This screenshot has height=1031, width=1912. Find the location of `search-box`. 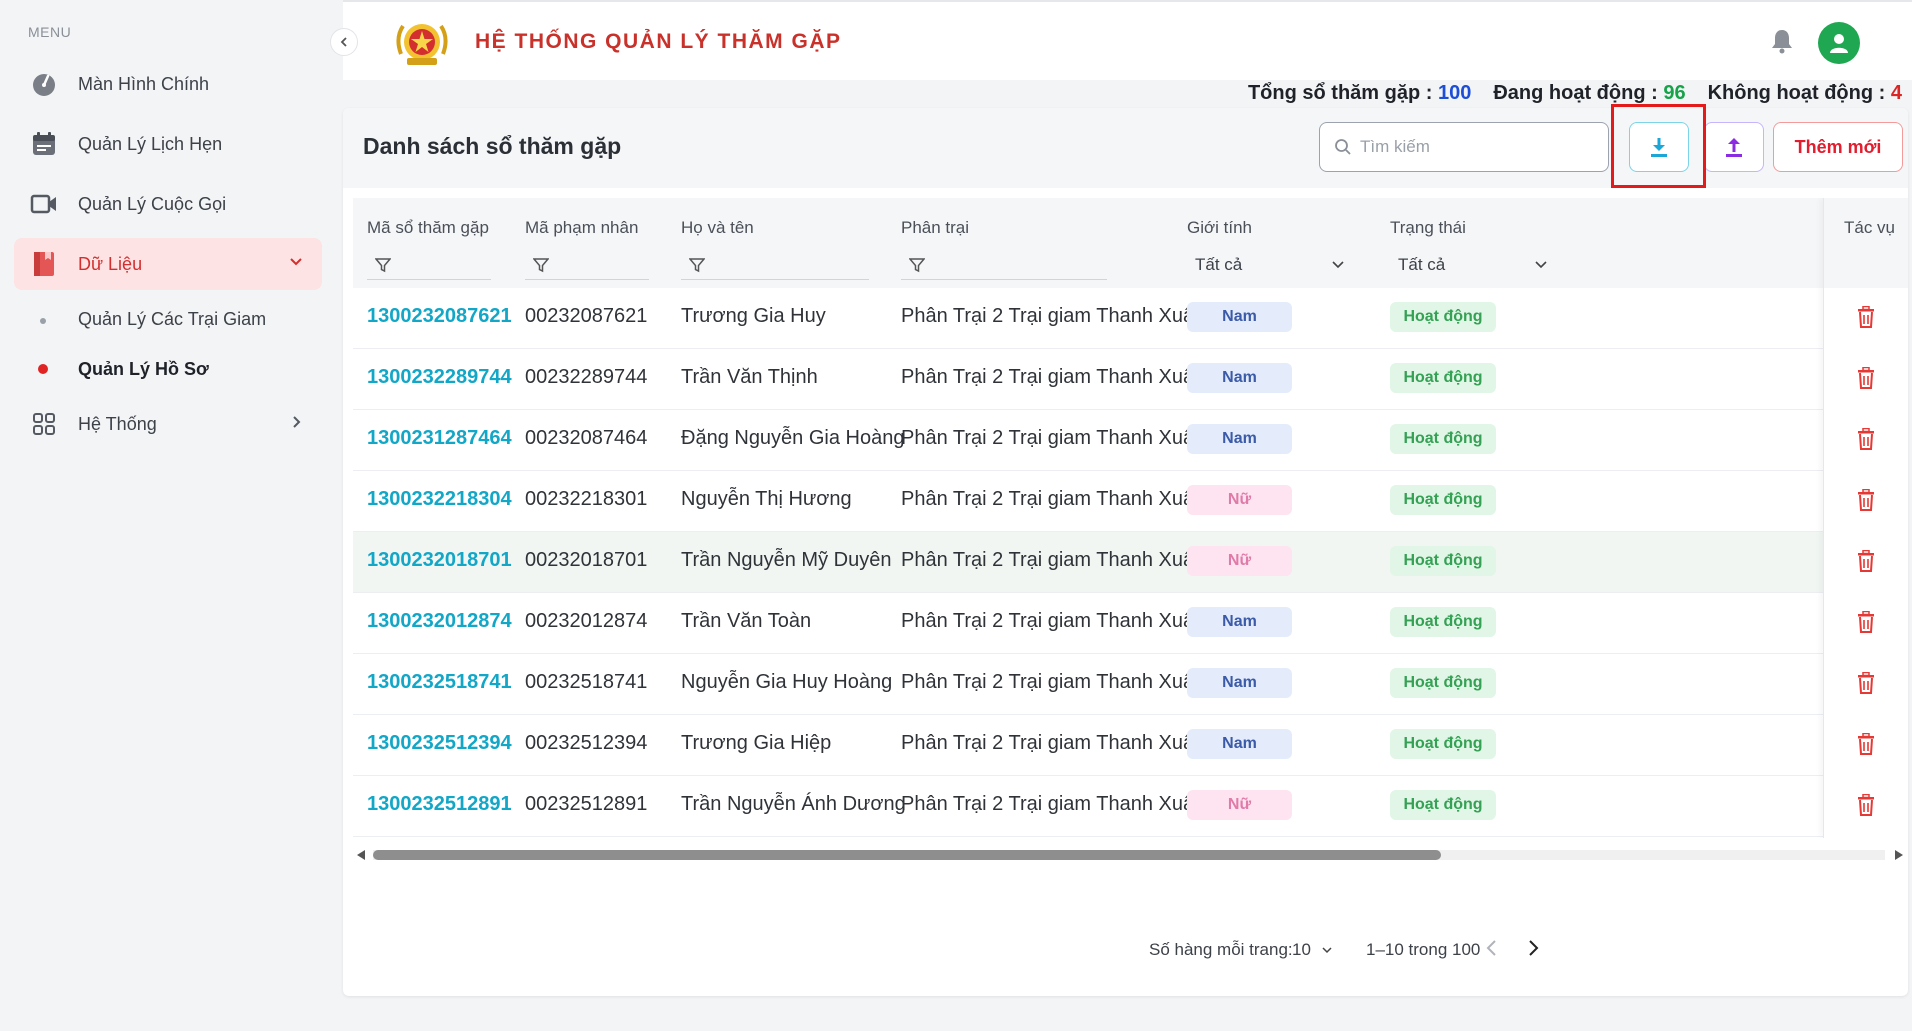

search-box is located at coordinates (1464, 147).